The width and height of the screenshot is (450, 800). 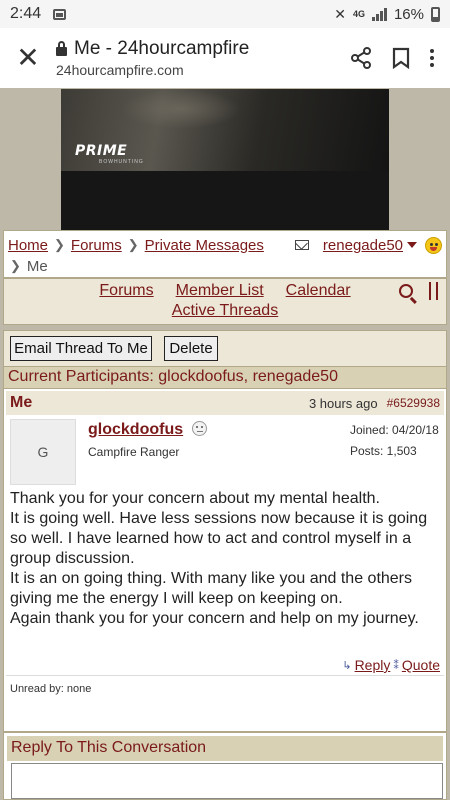 What do you see at coordinates (81, 348) in the screenshot?
I see `email-thread-button: Email Thread To Me` at bounding box center [81, 348].